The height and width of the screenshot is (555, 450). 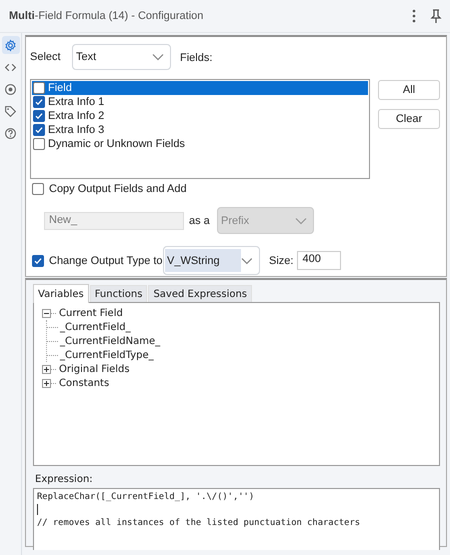 I want to click on field-list-item: Field, so click(x=200, y=88).